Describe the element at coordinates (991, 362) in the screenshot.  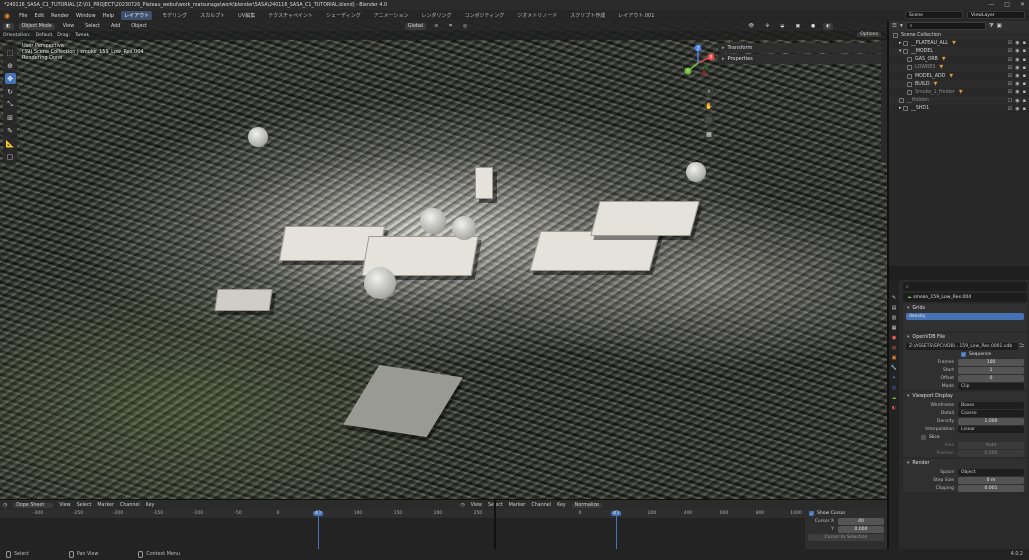
I see `frames-field: 100` at that location.